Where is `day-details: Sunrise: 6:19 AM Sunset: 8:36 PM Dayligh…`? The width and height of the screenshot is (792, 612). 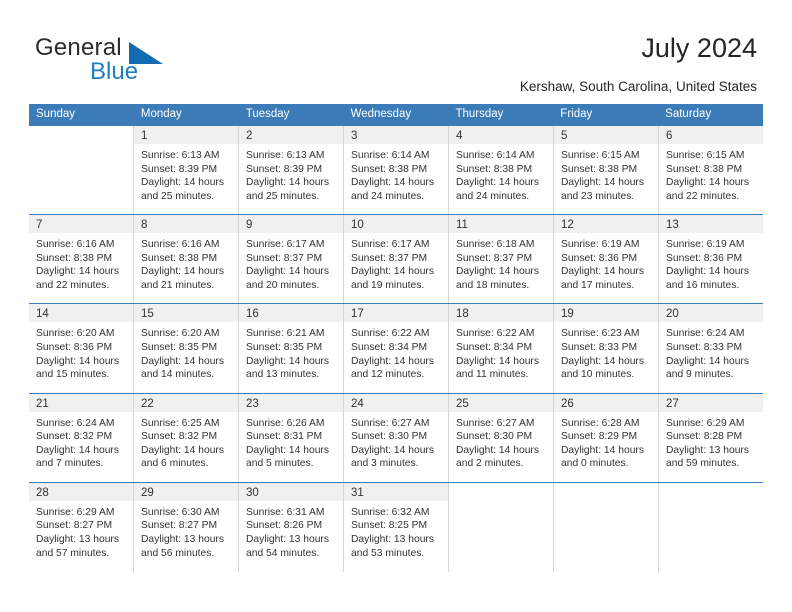
day-details: Sunrise: 6:19 AM Sunset: 8:36 PM Dayligh… is located at coordinates (711, 262).